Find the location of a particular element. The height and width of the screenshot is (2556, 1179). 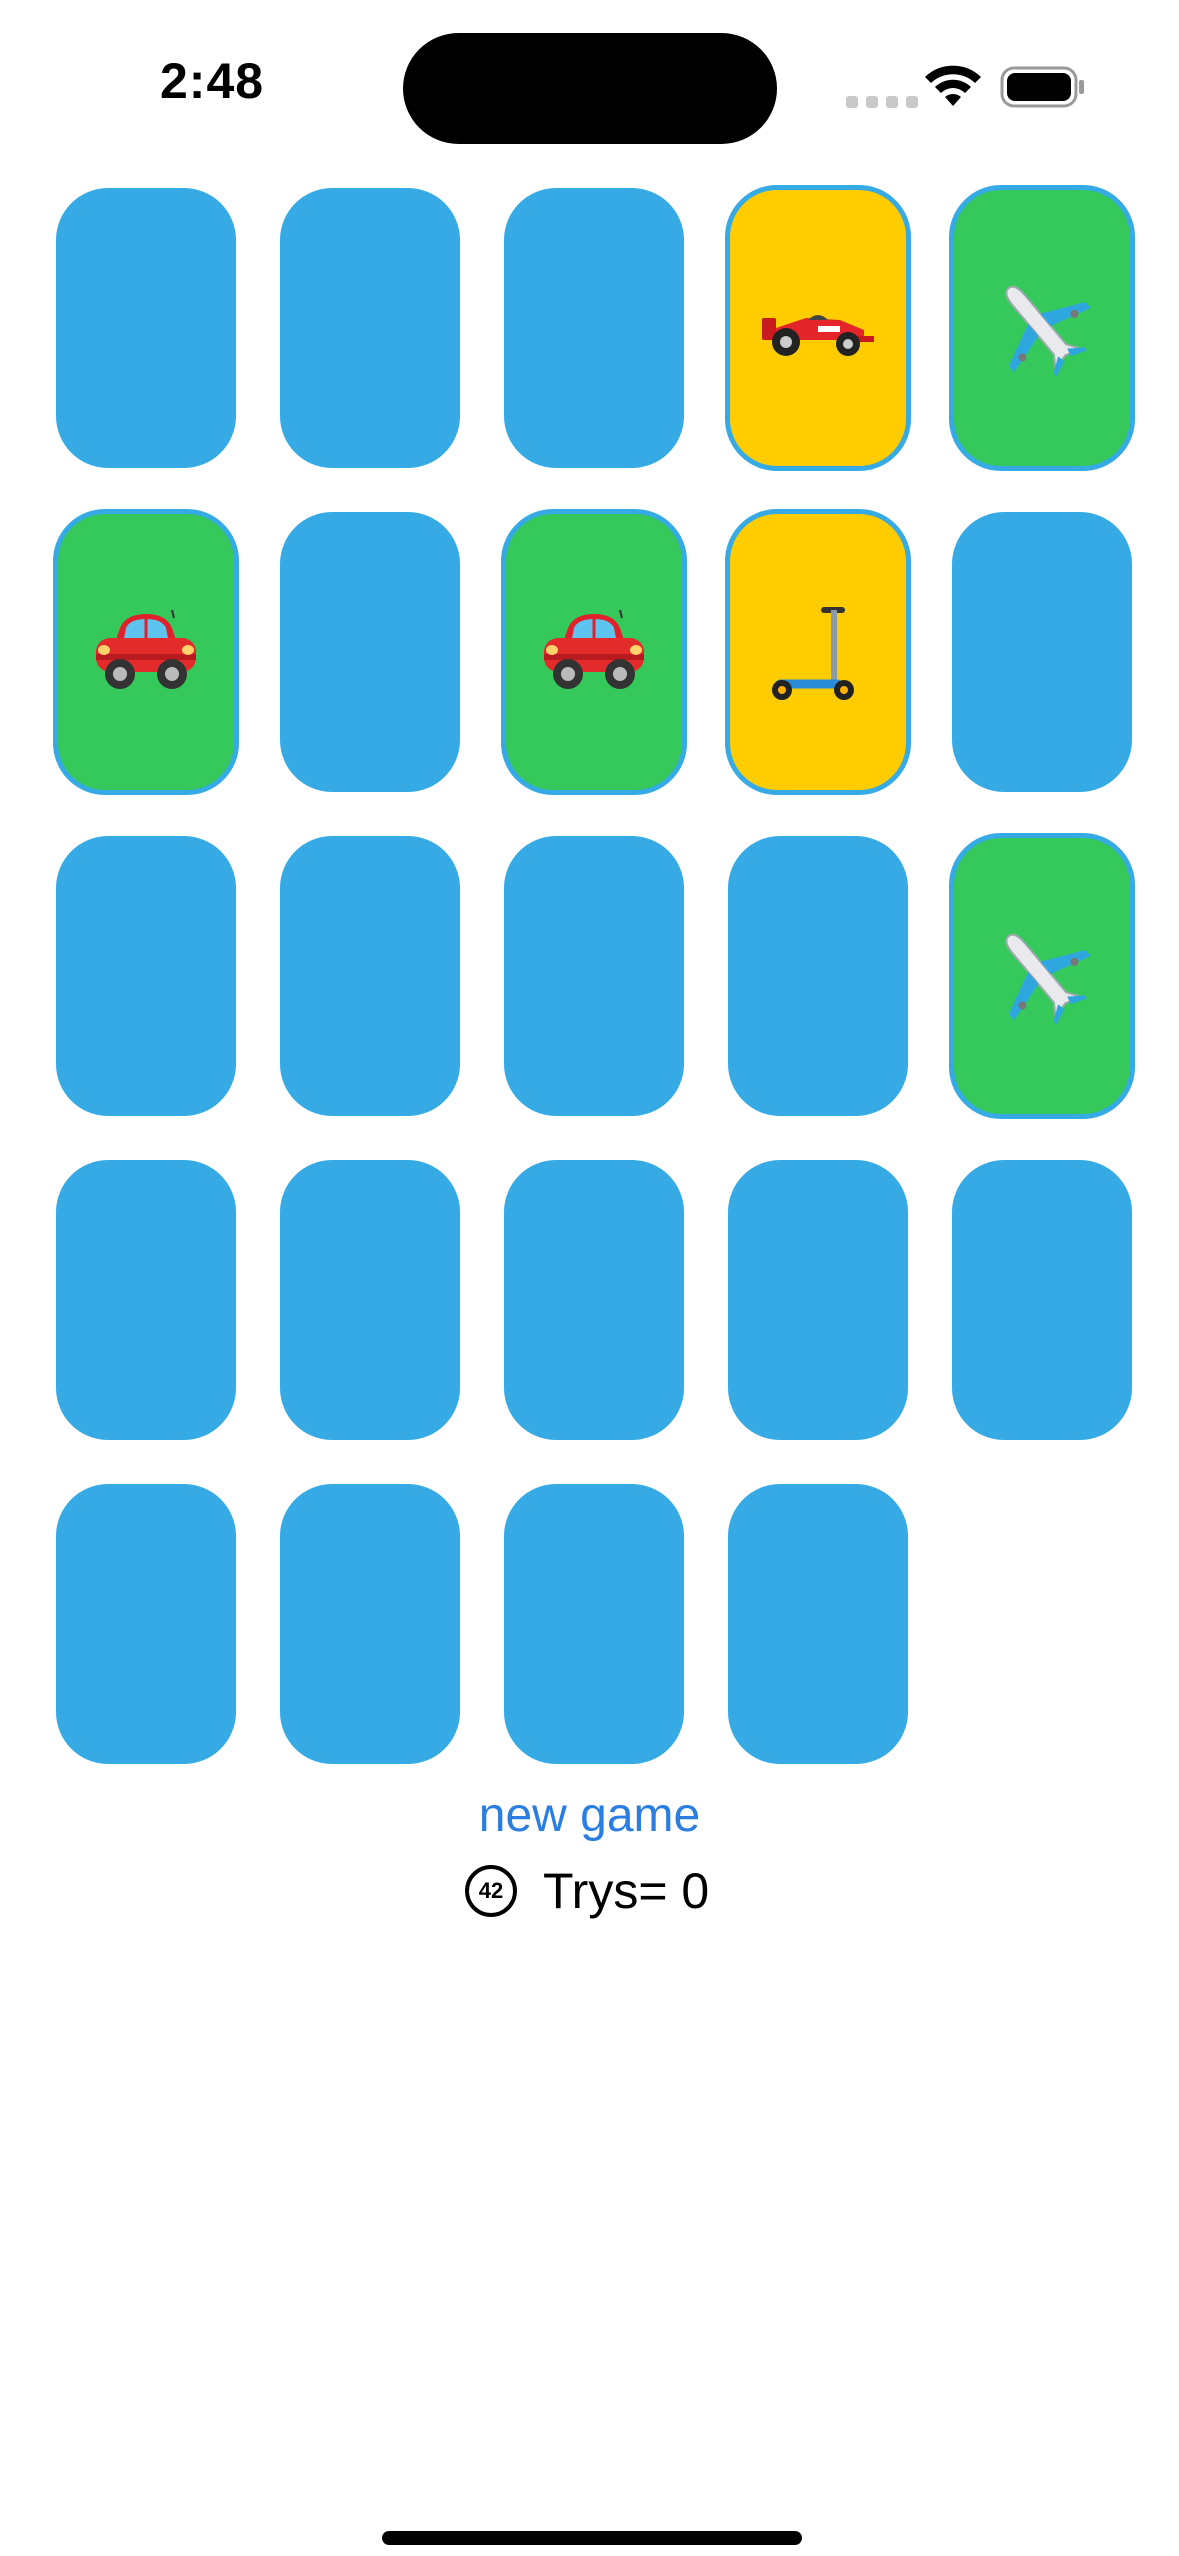

card-scooter is located at coordinates (818, 652).